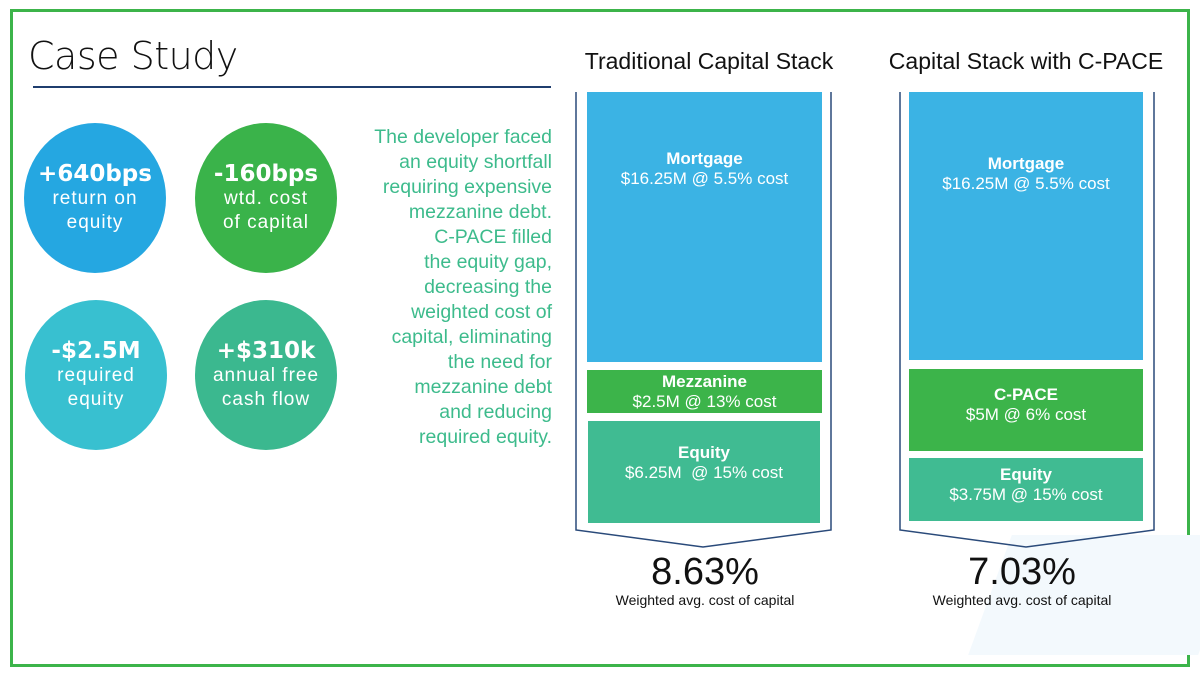 The width and height of the screenshot is (1200, 675). What do you see at coordinates (704, 401) in the screenshot?
I see `layer-detail: $2.5M @ 13% cost` at bounding box center [704, 401].